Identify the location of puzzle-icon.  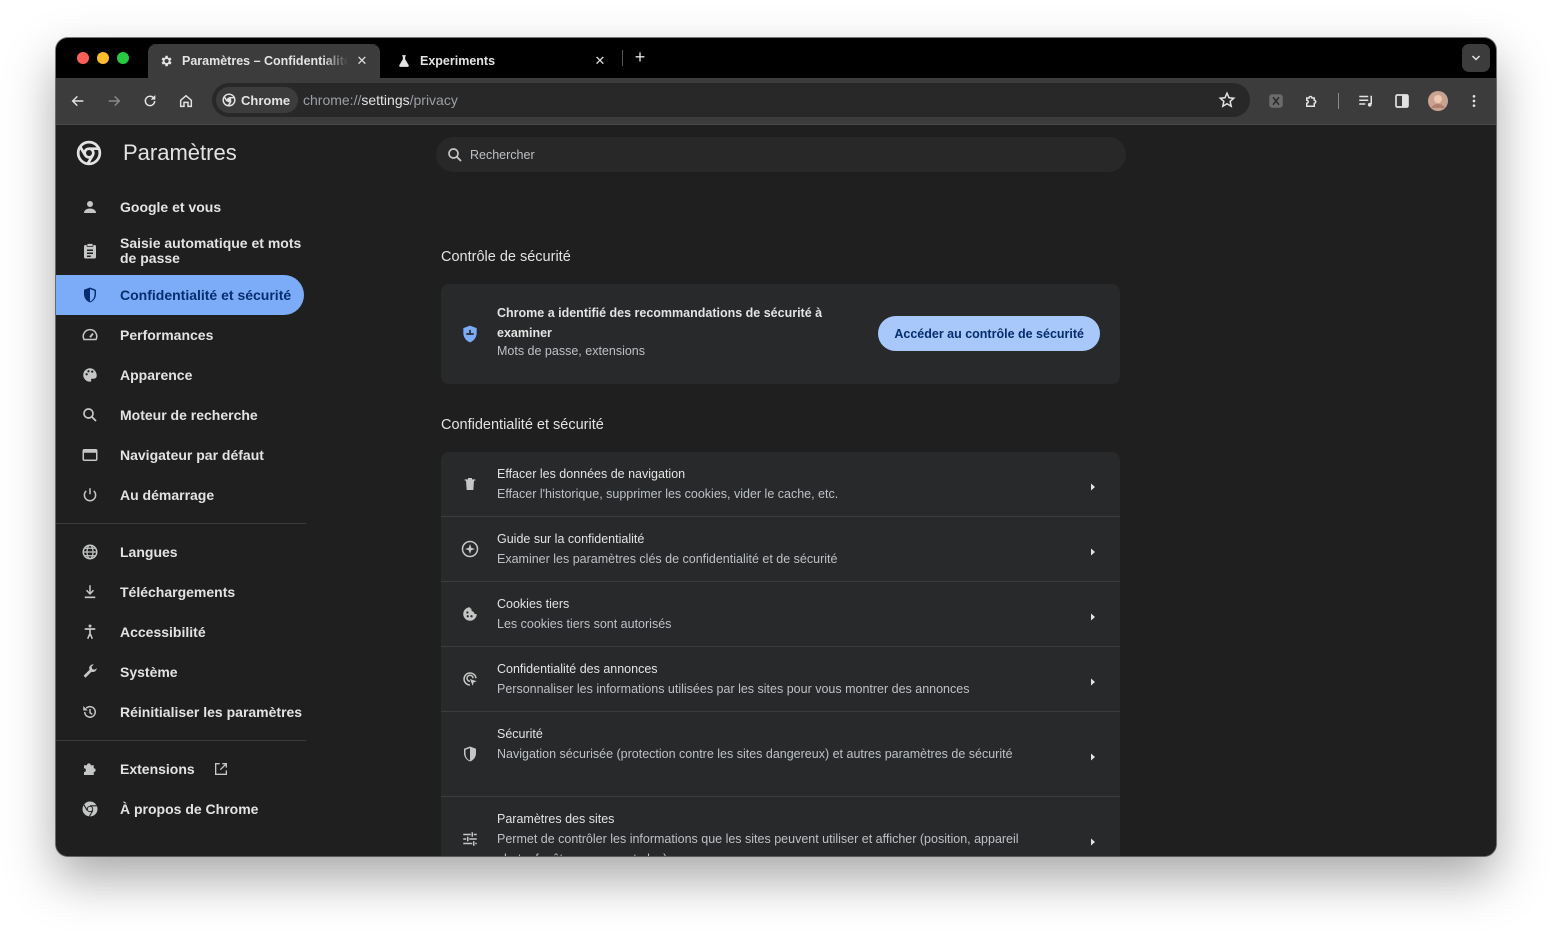
(90, 769).